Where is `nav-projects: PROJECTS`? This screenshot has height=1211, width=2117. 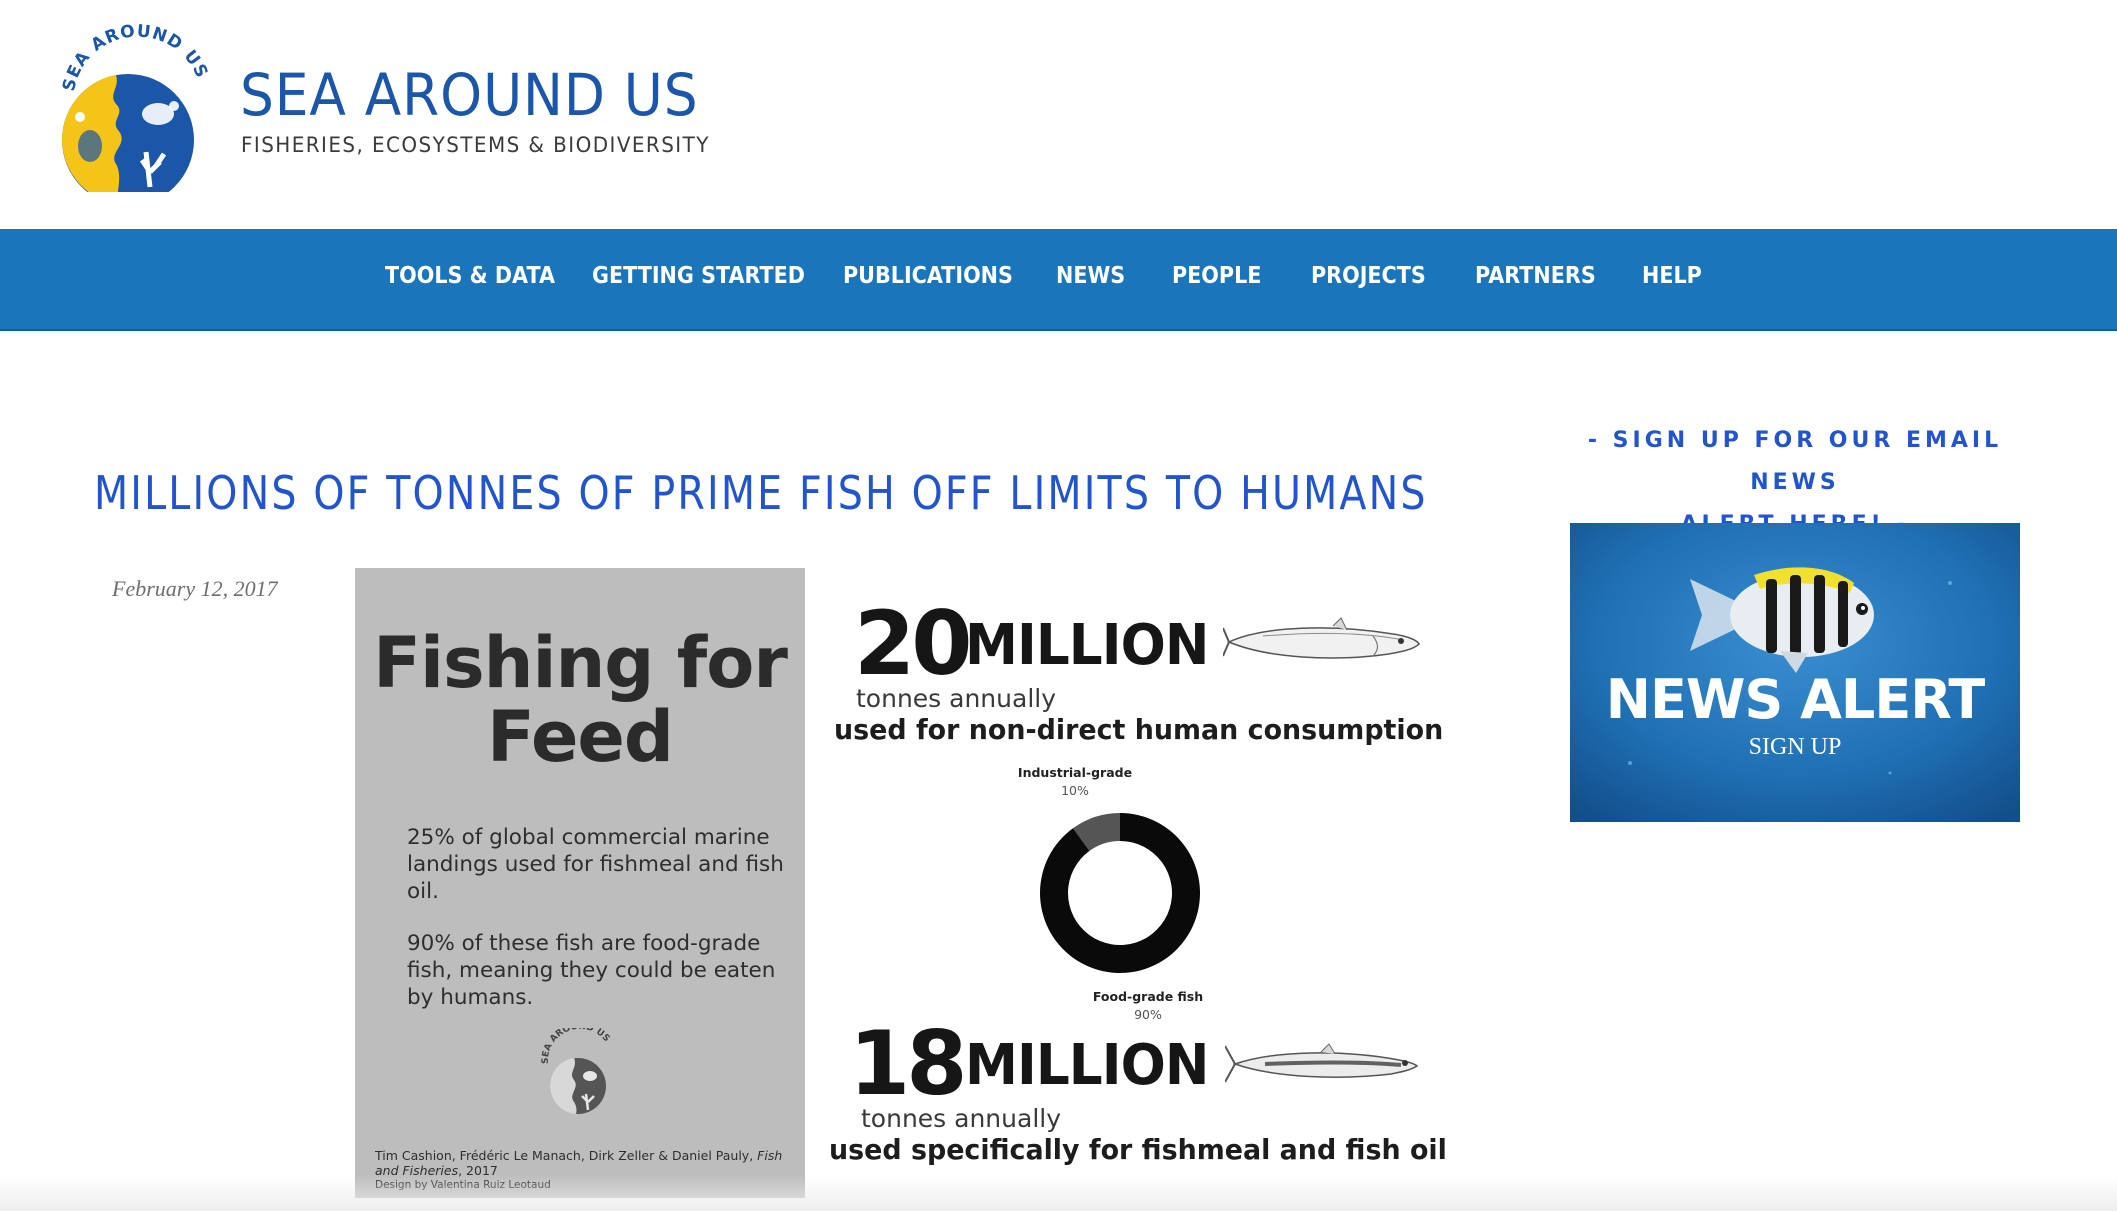
nav-projects: PROJECTS is located at coordinates (1368, 276).